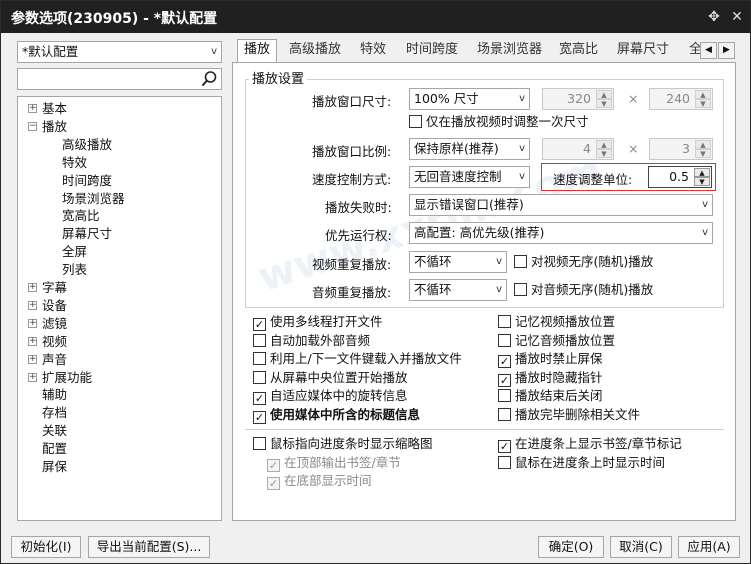  Describe the element at coordinates (32, 126) in the screenshot. I see `collapse-icon: −` at that location.